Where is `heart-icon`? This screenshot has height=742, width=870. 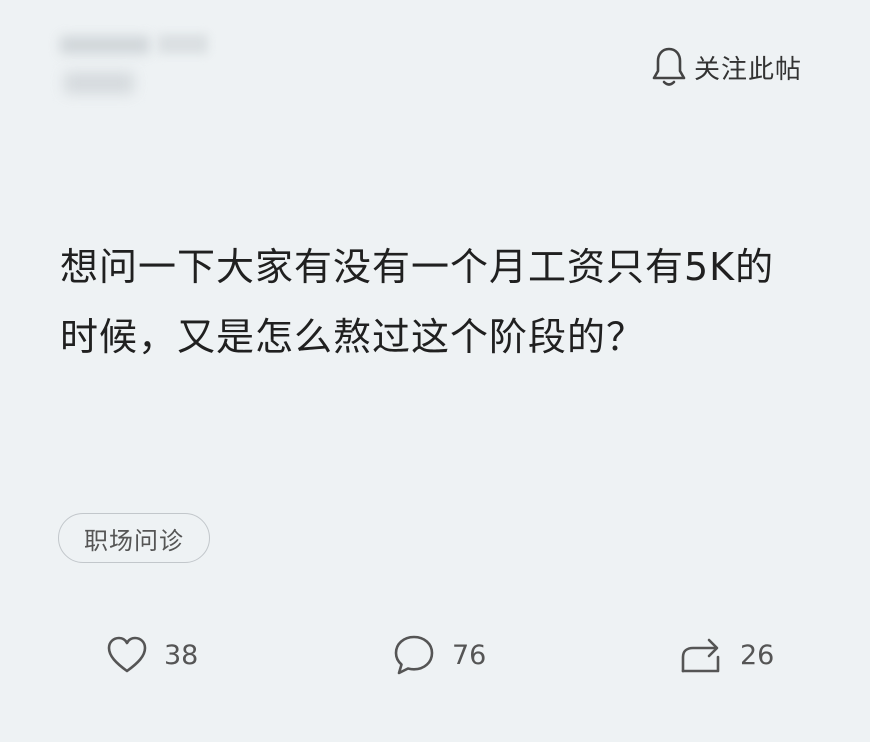
heart-icon is located at coordinates (127, 655).